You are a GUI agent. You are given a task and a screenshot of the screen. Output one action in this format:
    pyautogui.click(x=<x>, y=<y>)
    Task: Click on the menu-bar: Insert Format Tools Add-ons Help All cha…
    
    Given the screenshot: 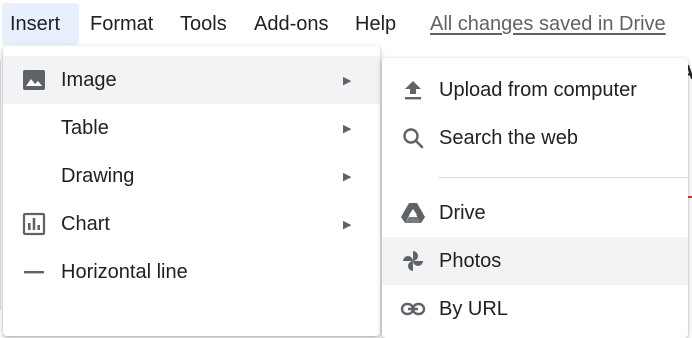 What is the action you would take?
    pyautogui.click(x=346, y=24)
    